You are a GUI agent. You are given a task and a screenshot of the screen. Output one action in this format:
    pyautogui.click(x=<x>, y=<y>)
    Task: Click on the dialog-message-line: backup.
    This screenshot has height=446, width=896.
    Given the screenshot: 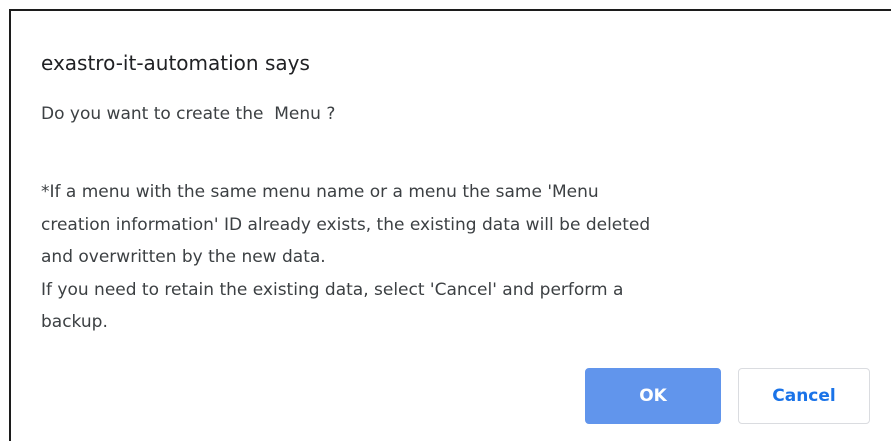 What is the action you would take?
    pyautogui.click(x=74, y=322)
    